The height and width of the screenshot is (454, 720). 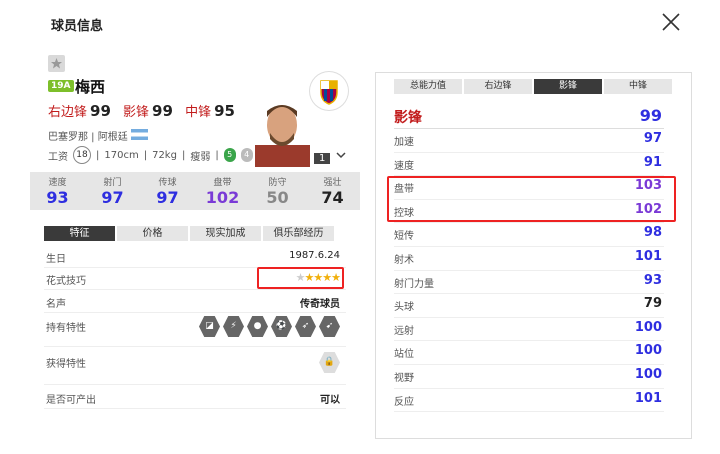 What do you see at coordinates (404, 166) in the screenshot?
I see `attribute-label: 速度` at bounding box center [404, 166].